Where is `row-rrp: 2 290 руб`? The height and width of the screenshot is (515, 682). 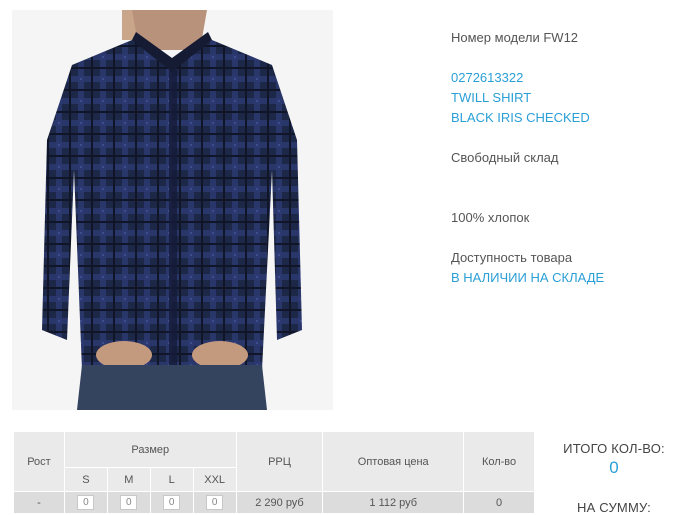
row-rrp: 2 290 руб is located at coordinates (279, 502).